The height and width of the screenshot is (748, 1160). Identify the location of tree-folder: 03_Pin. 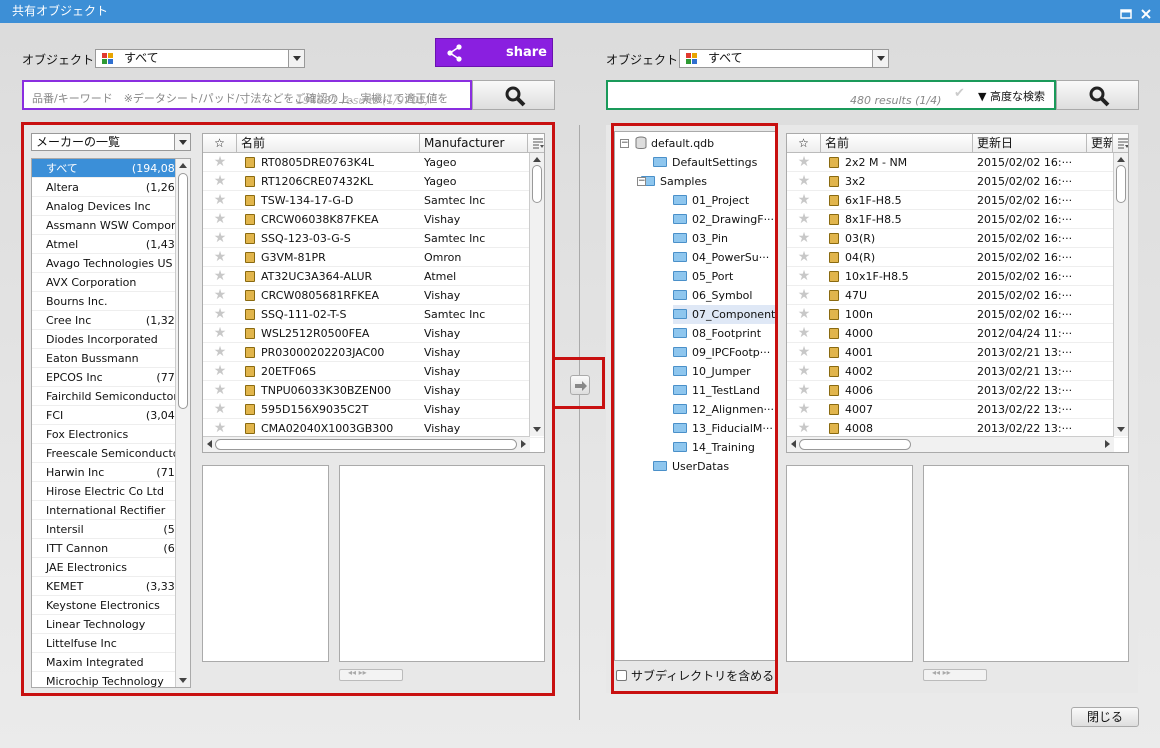
(700, 238).